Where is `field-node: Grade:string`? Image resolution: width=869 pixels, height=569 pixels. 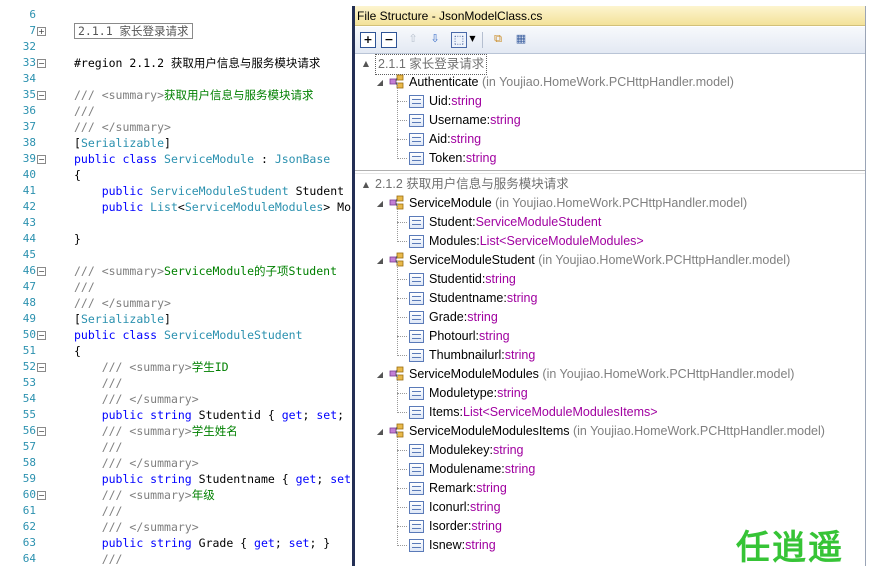 field-node: Grade:string is located at coordinates (607, 317).